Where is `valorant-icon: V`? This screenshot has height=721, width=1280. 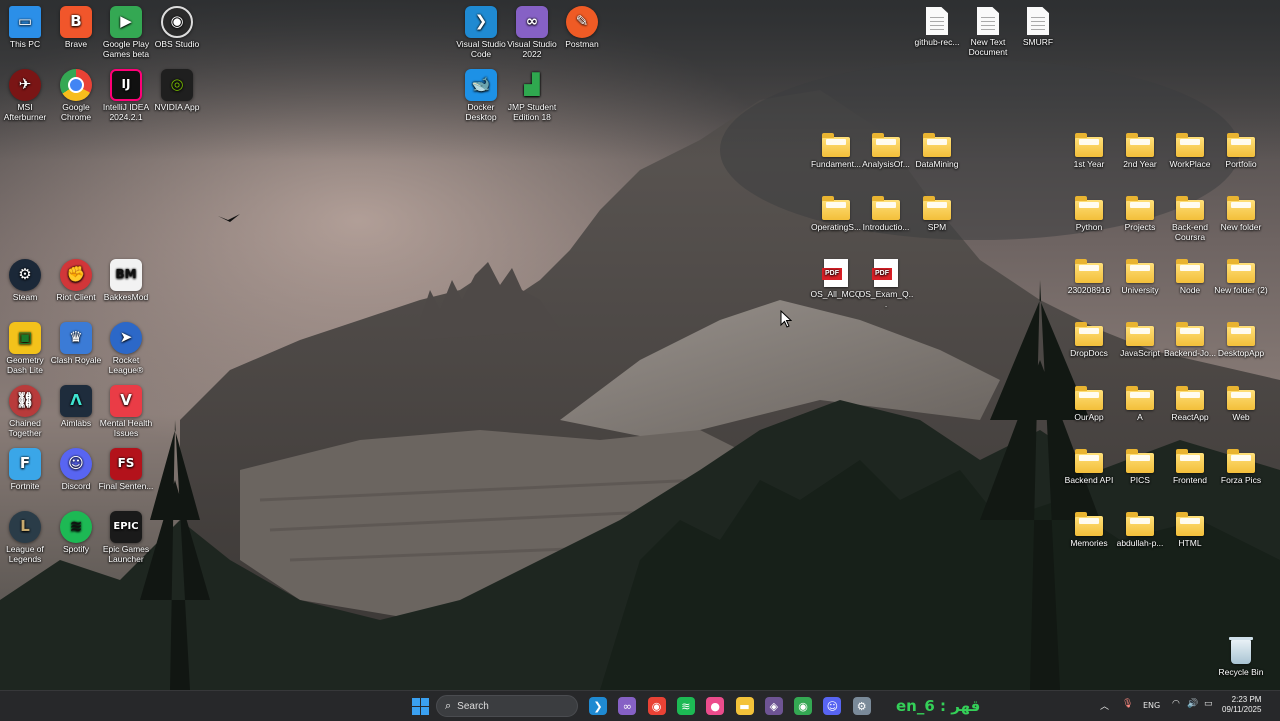 valorant-icon: V is located at coordinates (126, 401).